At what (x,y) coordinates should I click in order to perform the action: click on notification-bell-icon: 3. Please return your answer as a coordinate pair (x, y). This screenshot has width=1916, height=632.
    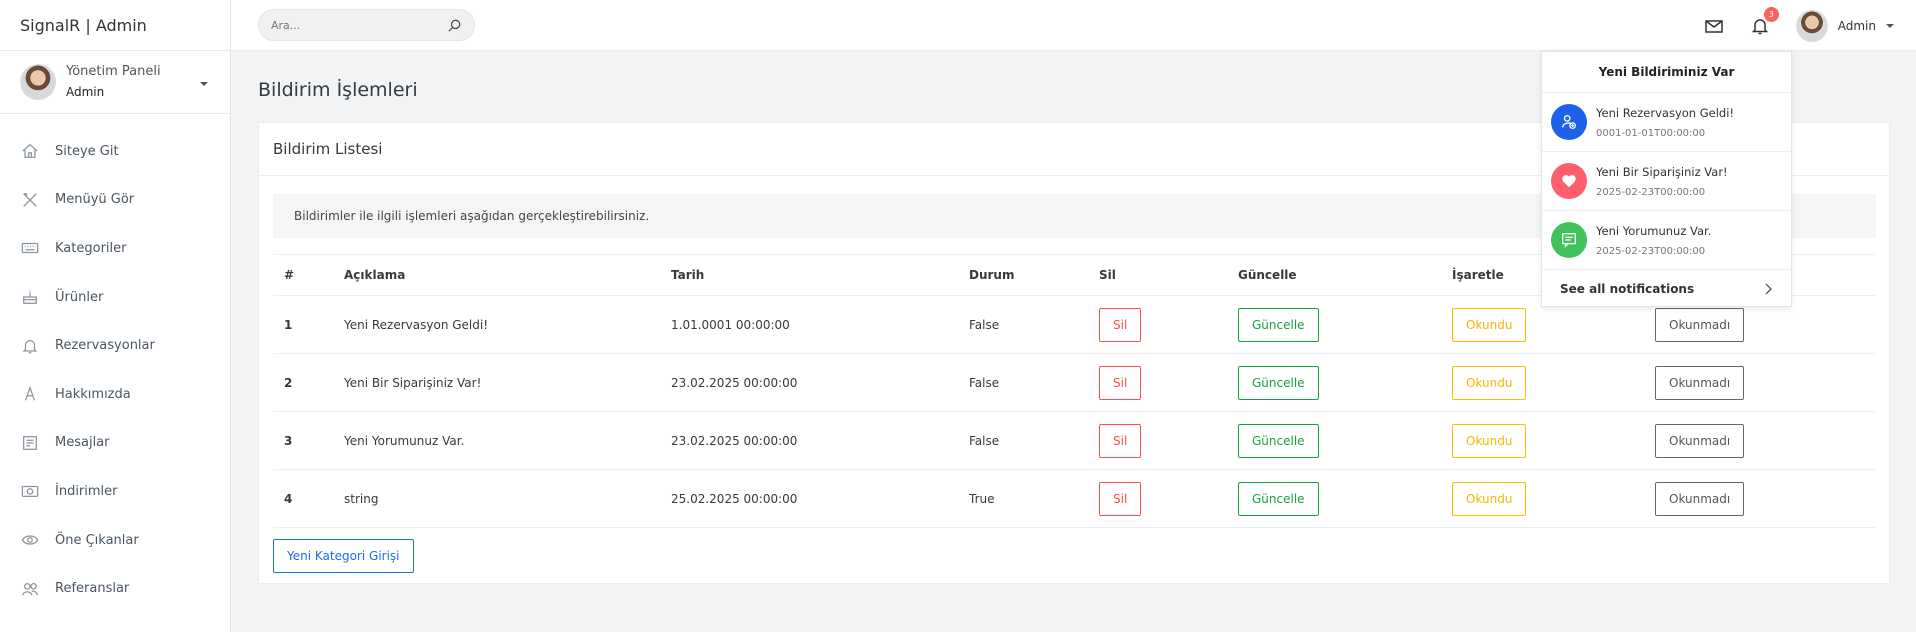
    Looking at the image, I should click on (1764, 21).